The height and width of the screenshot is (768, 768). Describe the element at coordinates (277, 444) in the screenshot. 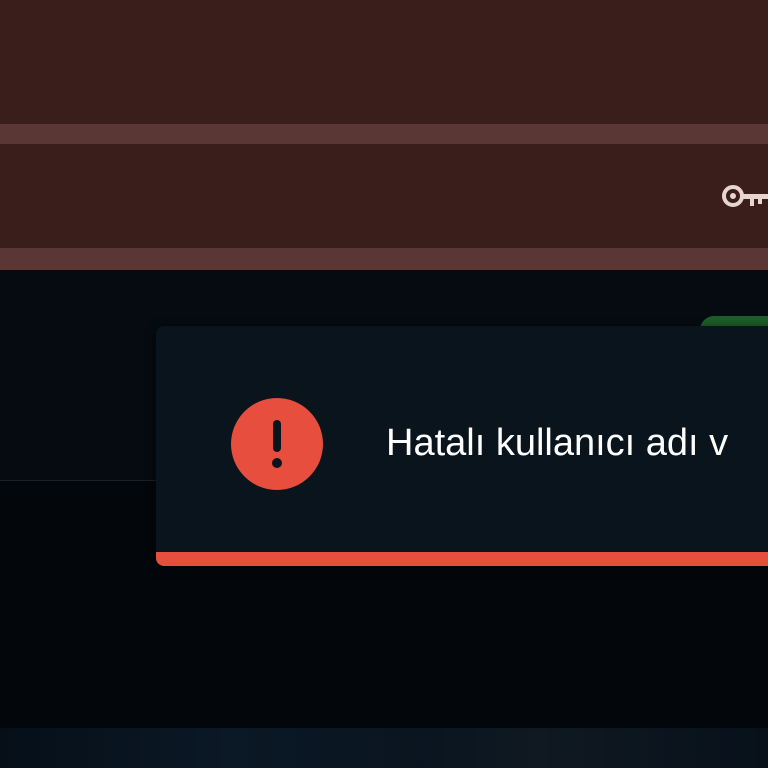

I see `exclamation-circle-icon` at that location.